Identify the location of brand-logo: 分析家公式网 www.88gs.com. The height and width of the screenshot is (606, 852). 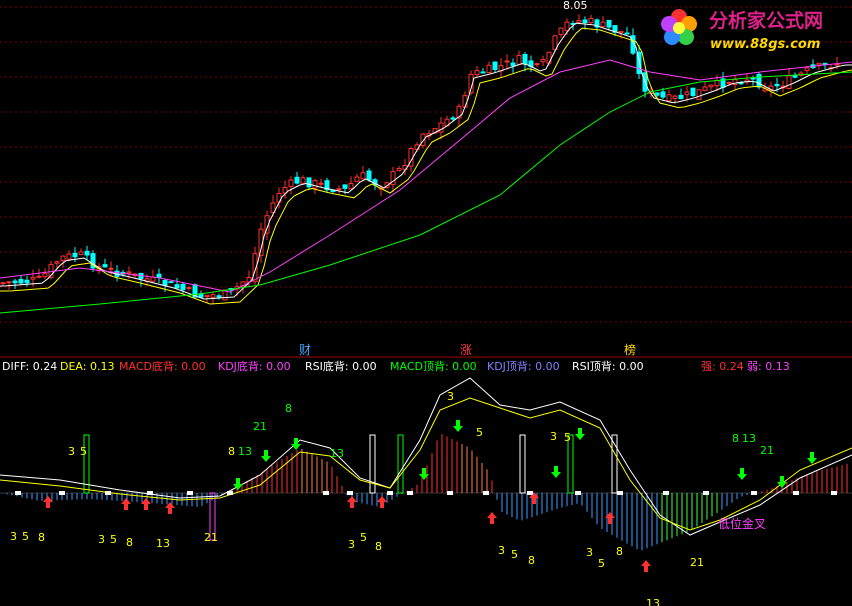
(742, 30).